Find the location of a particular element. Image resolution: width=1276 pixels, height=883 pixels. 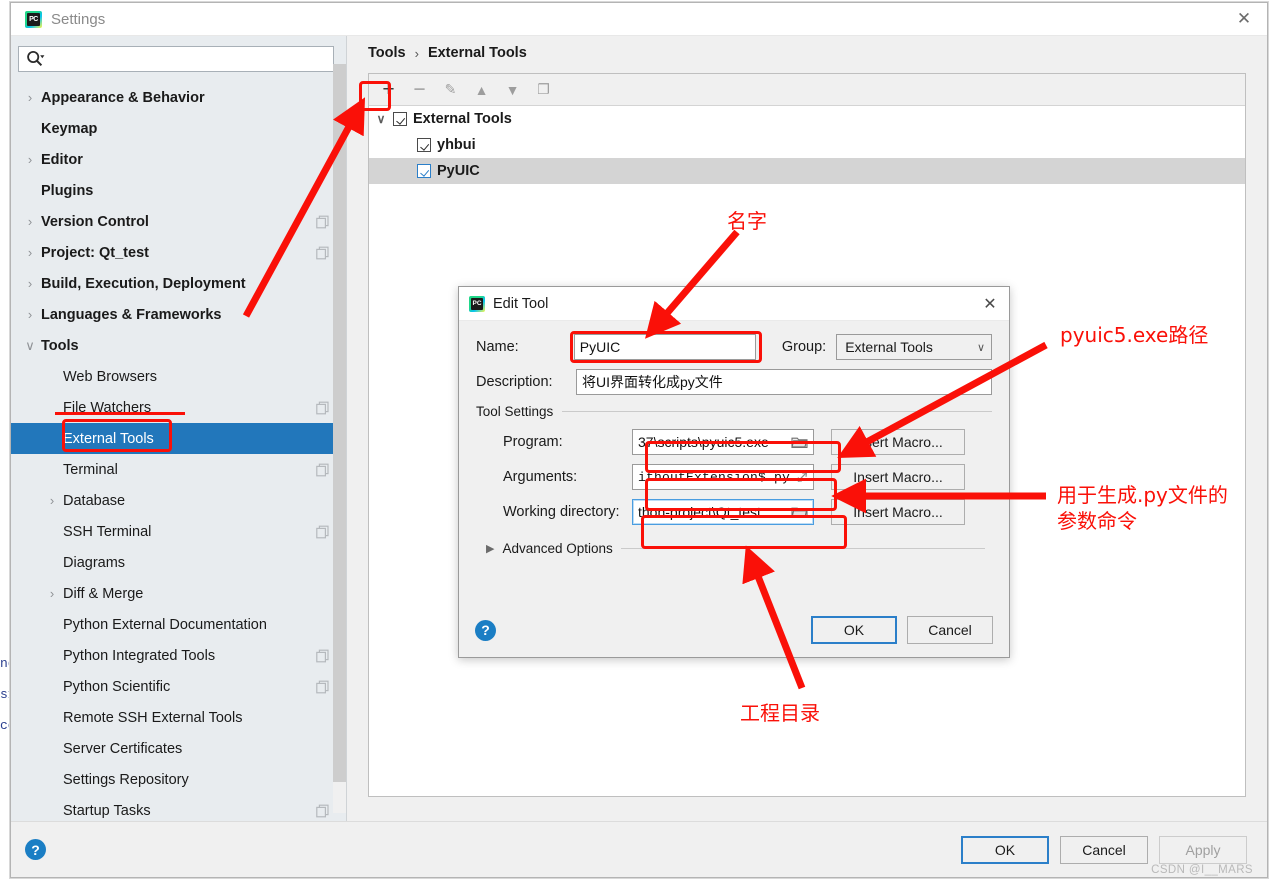

sidebar-item-python-external-documentation: Python External Documentation is located at coordinates (178, 624).